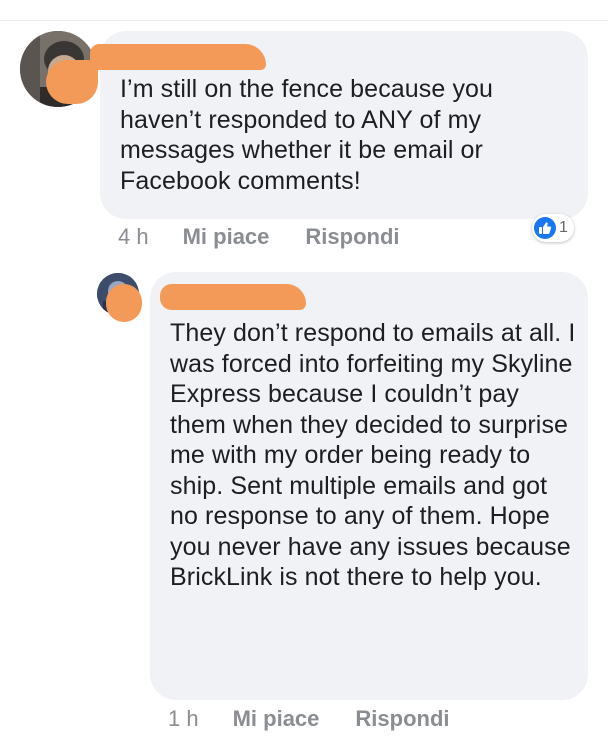  What do you see at coordinates (304, 20) in the screenshot?
I see `top-divider` at bounding box center [304, 20].